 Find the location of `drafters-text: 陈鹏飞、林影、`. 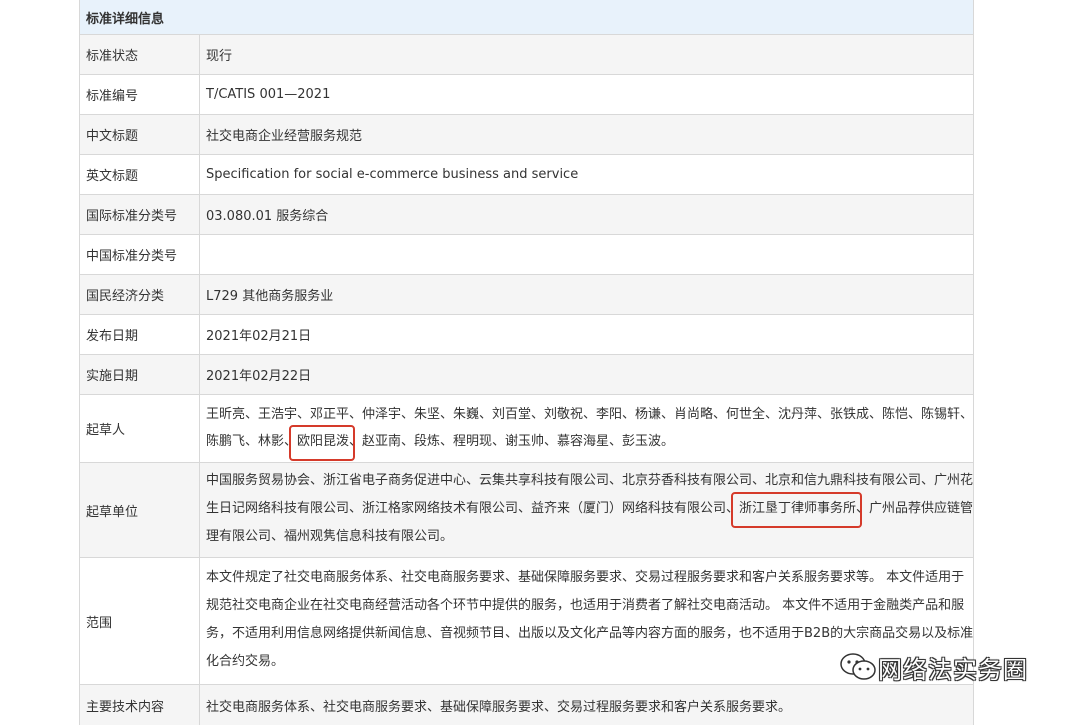

drafters-text: 陈鹏飞、林影、 is located at coordinates (252, 441).